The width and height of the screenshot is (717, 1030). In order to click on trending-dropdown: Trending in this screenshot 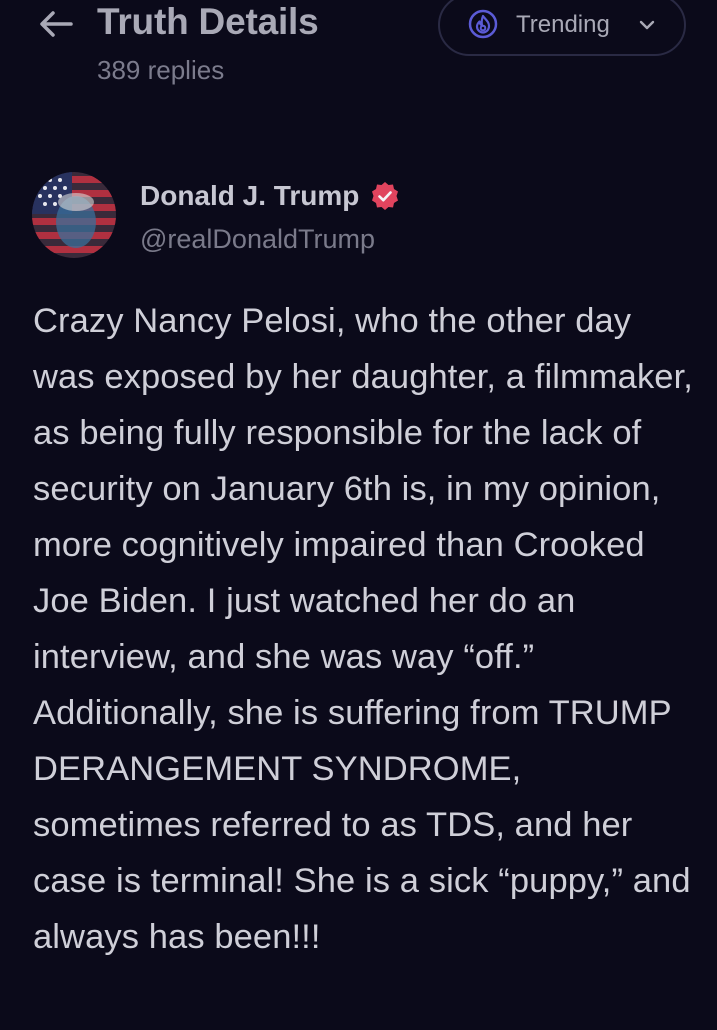, I will do `click(562, 28)`.